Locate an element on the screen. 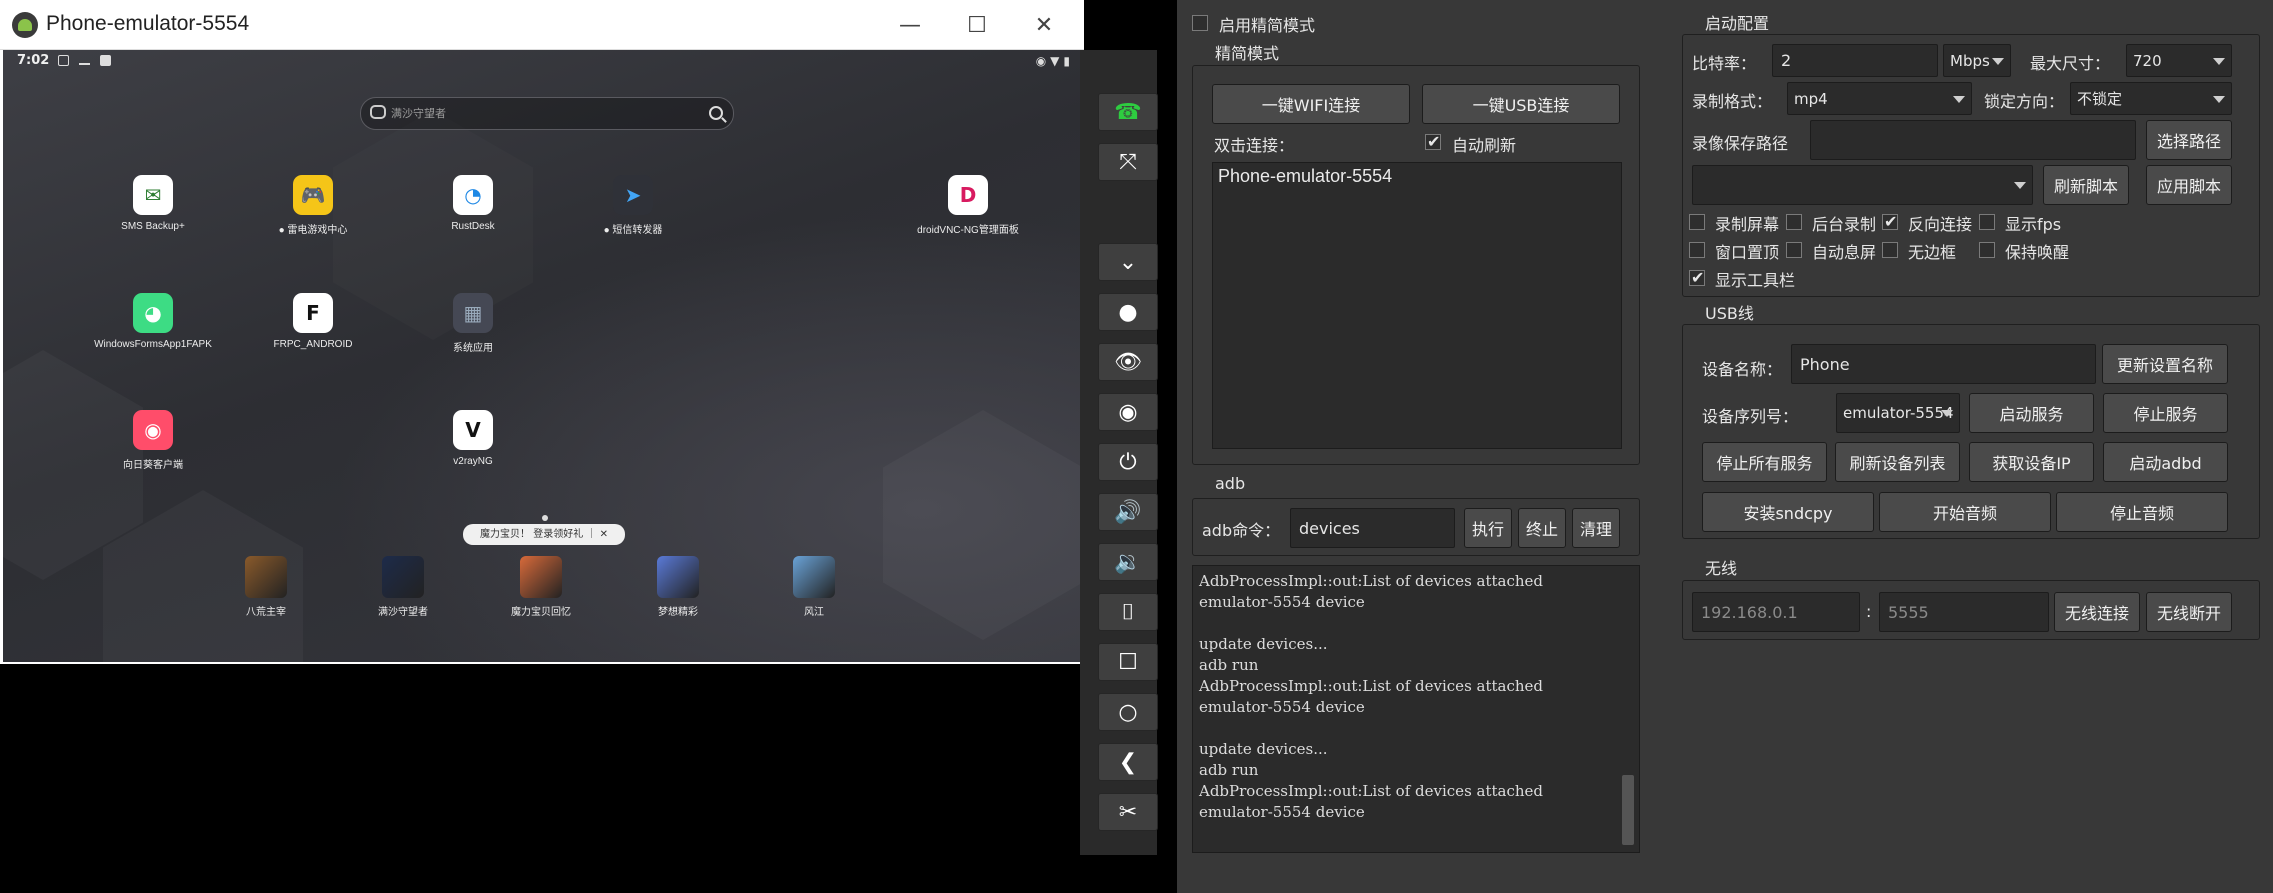  home-circle-button: ○ is located at coordinates (1128, 712).